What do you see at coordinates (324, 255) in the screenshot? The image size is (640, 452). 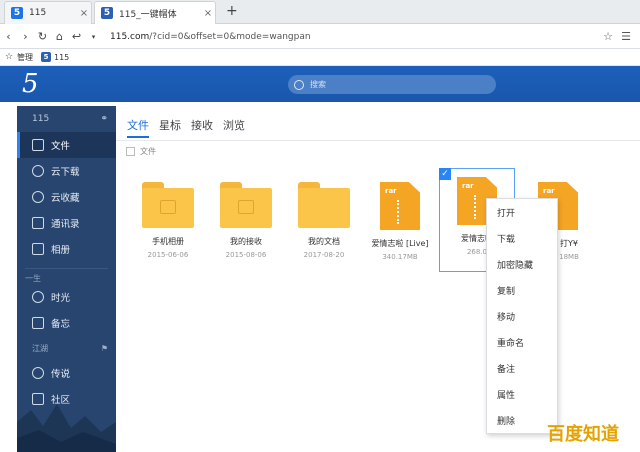 I see `file-date: 2017-08-20` at bounding box center [324, 255].